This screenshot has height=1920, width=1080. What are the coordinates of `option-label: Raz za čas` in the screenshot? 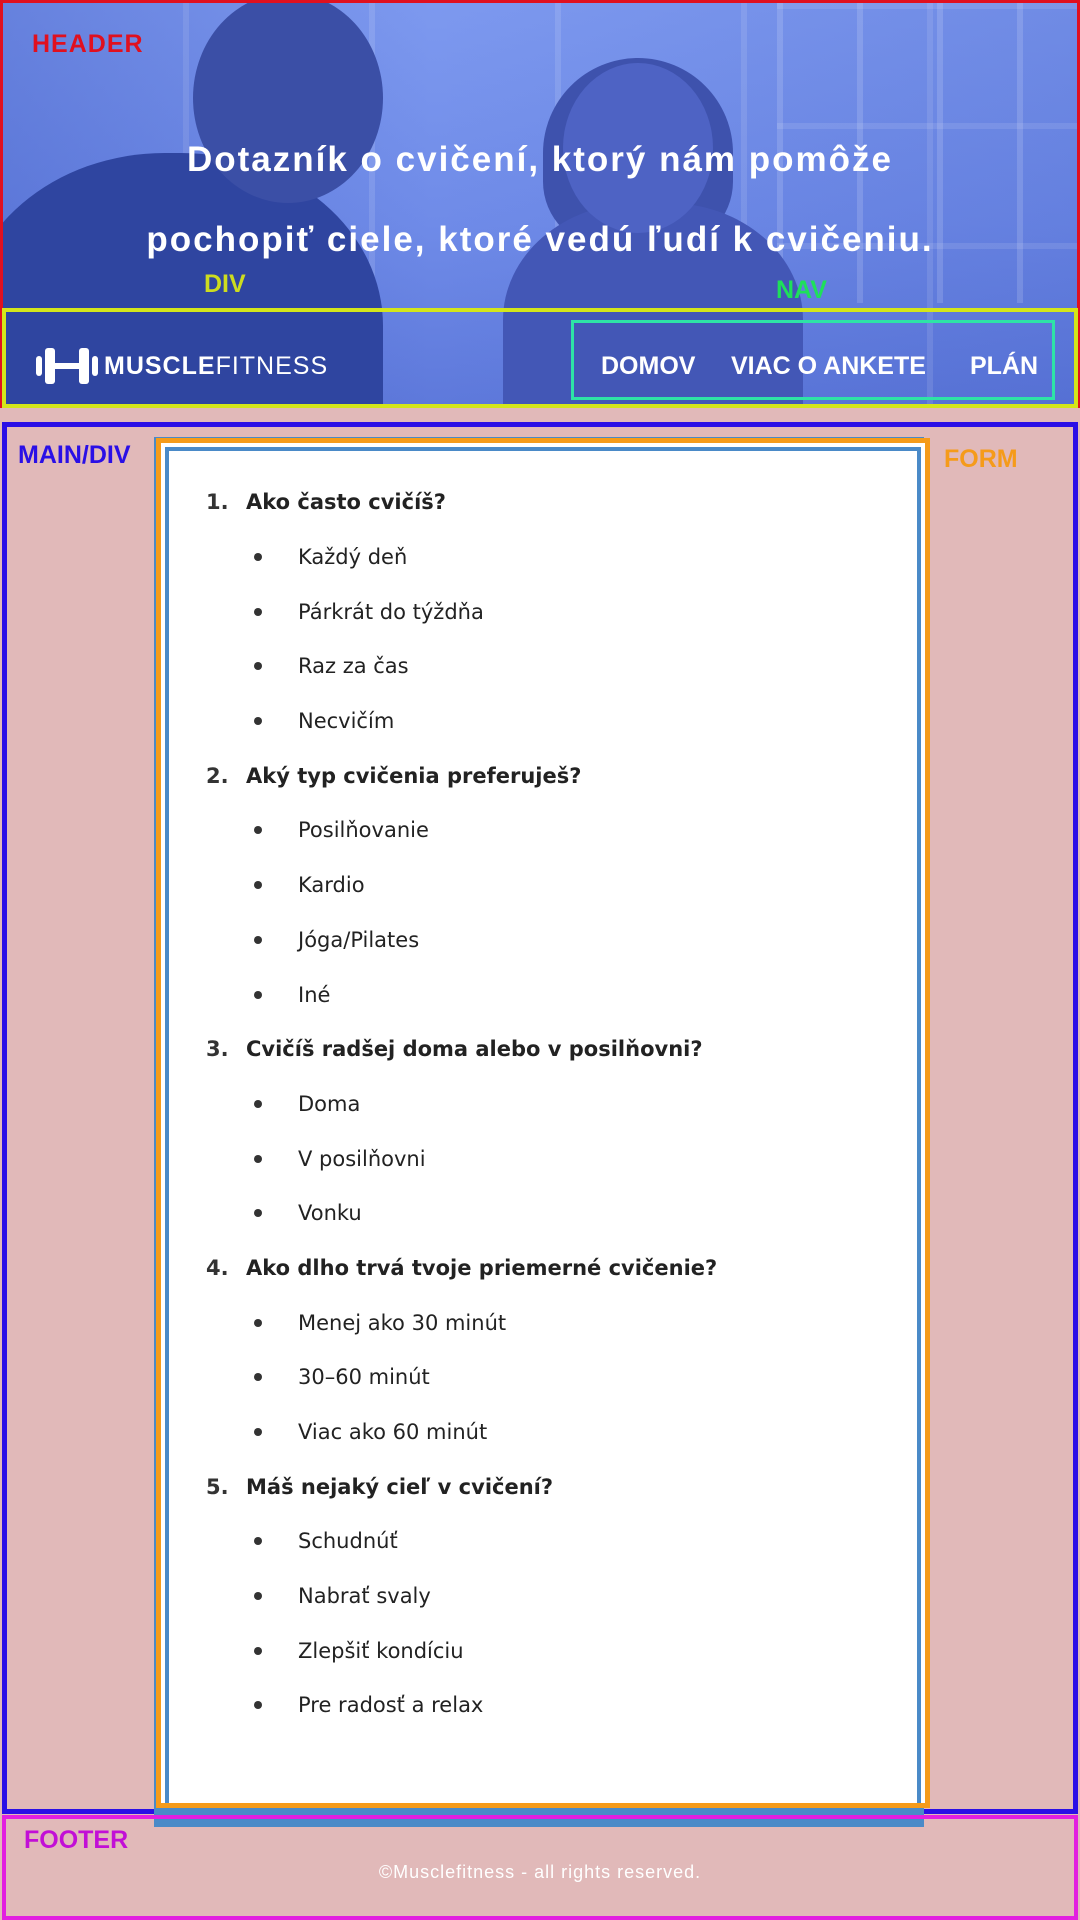 It's located at (353, 666).